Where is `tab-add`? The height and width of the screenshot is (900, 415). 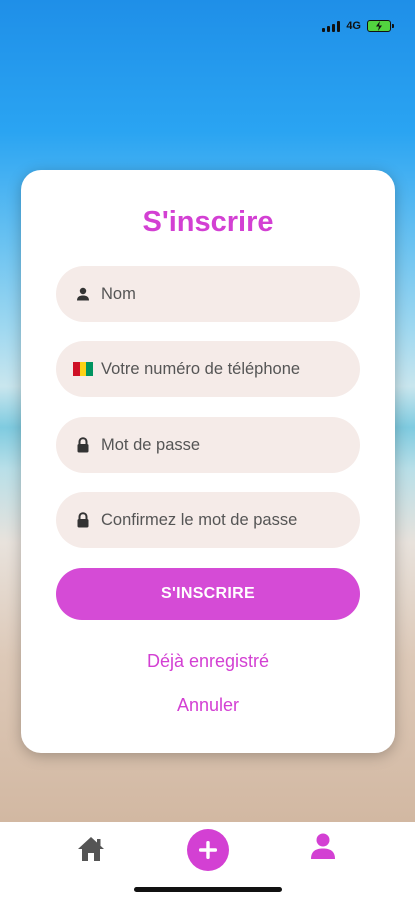 tab-add is located at coordinates (208, 850).